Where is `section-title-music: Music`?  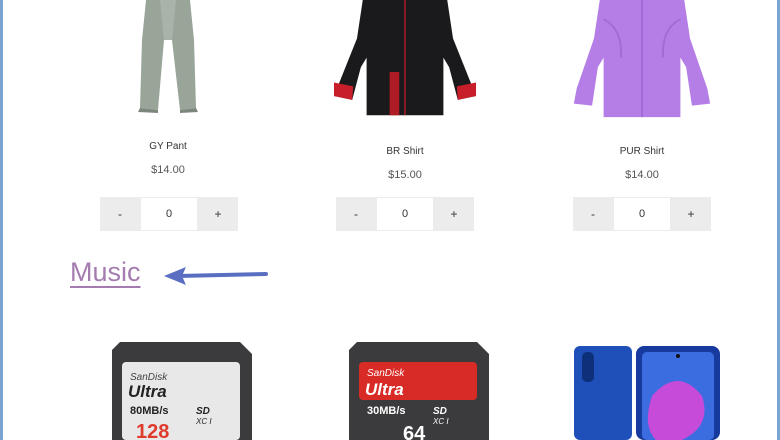
section-title-music: Music is located at coordinates (105, 272).